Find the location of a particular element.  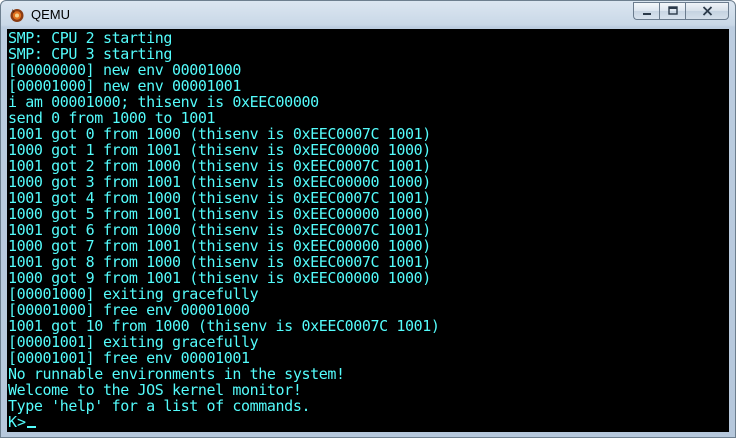

minimize-icon is located at coordinates (646, 14).